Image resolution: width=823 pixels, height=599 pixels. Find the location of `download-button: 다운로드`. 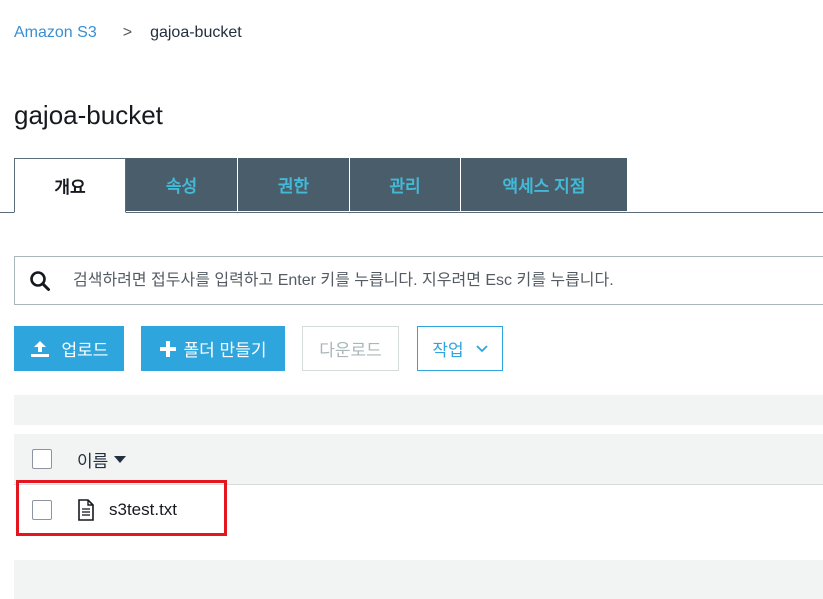

download-button: 다운로드 is located at coordinates (350, 348).